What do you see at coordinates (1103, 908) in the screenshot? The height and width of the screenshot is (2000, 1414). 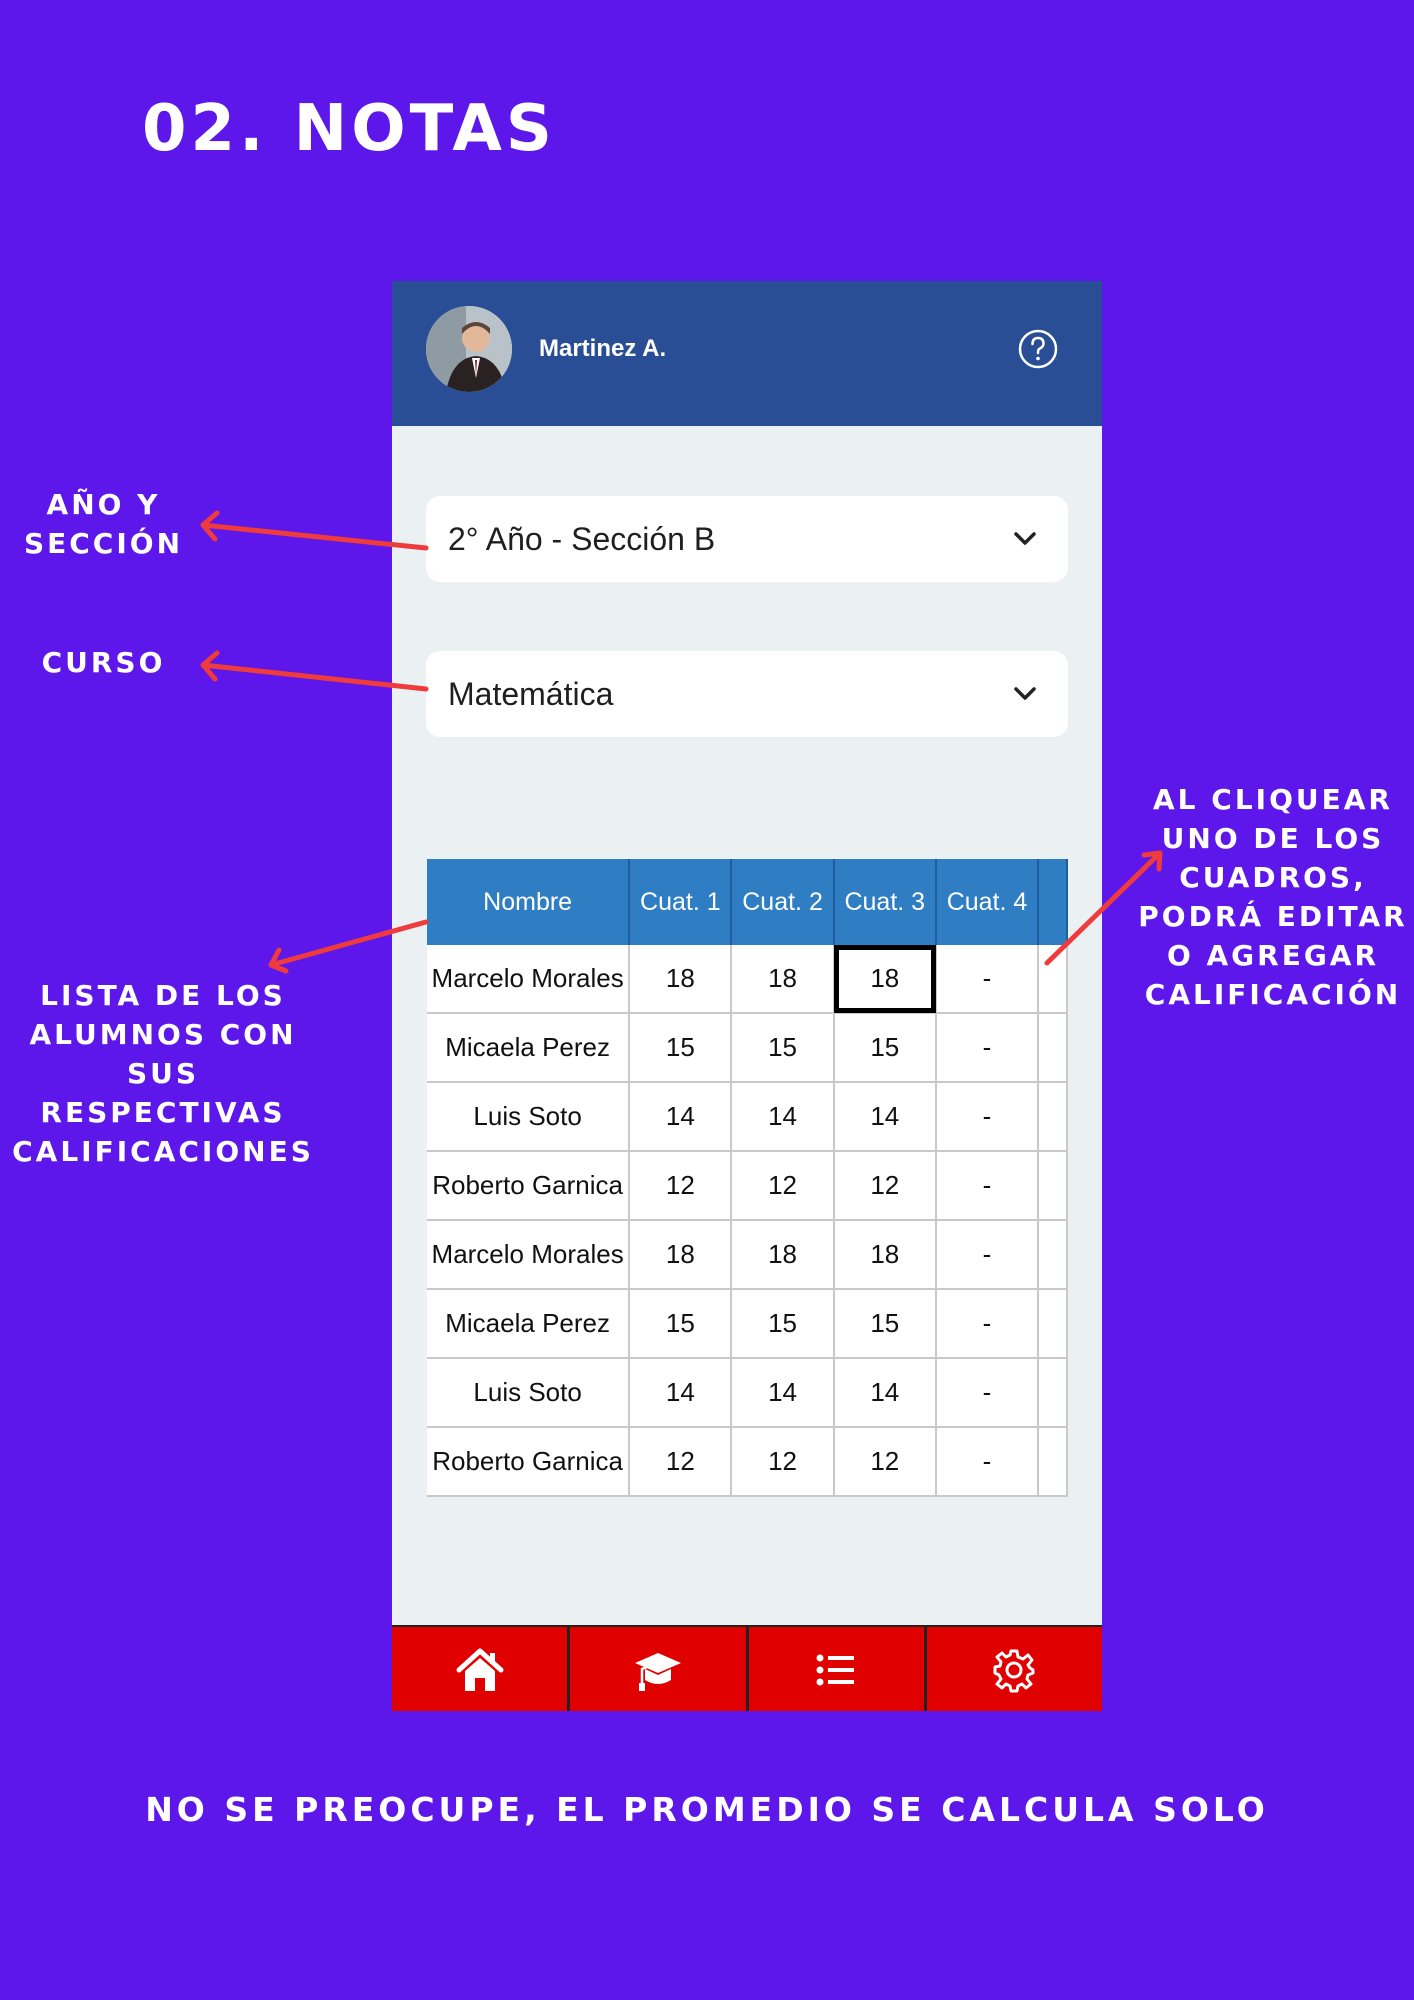 I see `arrow-edit-hint` at bounding box center [1103, 908].